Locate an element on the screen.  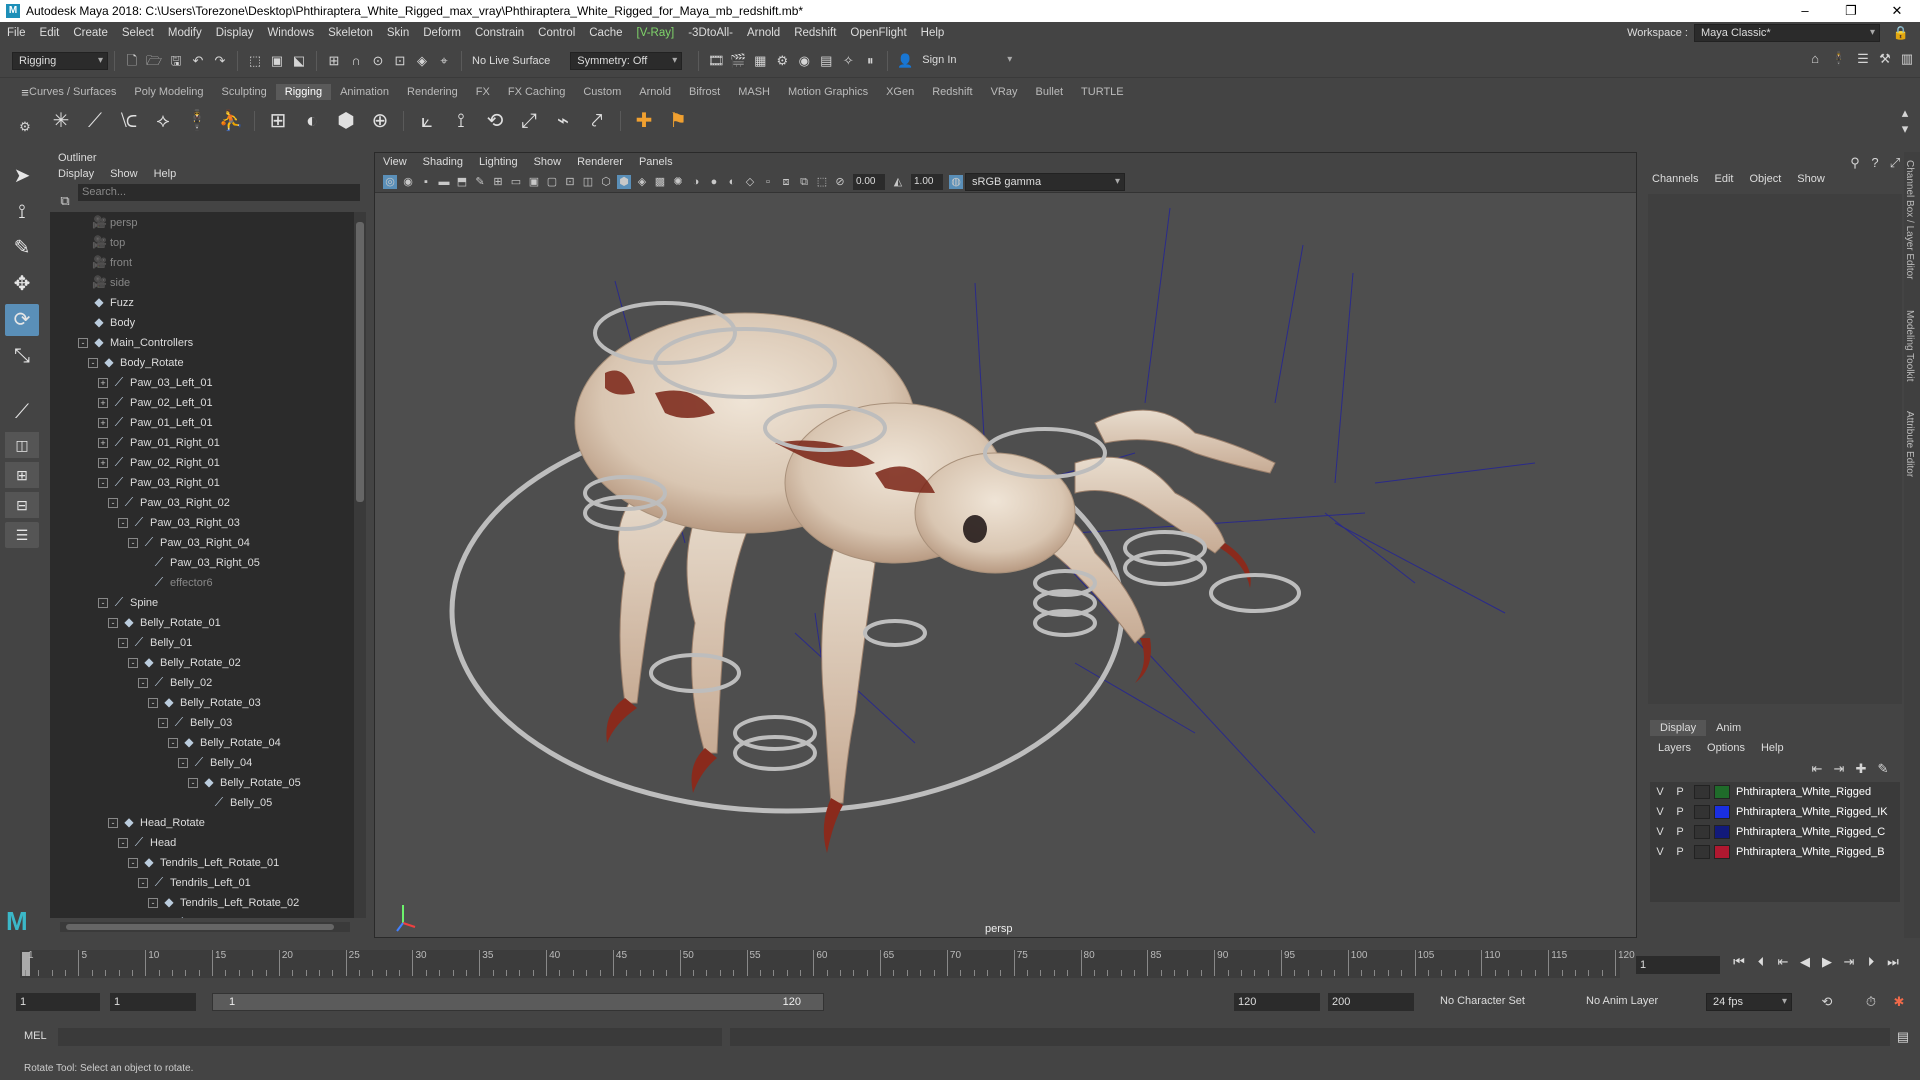
new-layer-selected-icon: ✎ is located at coordinates (1883, 769).